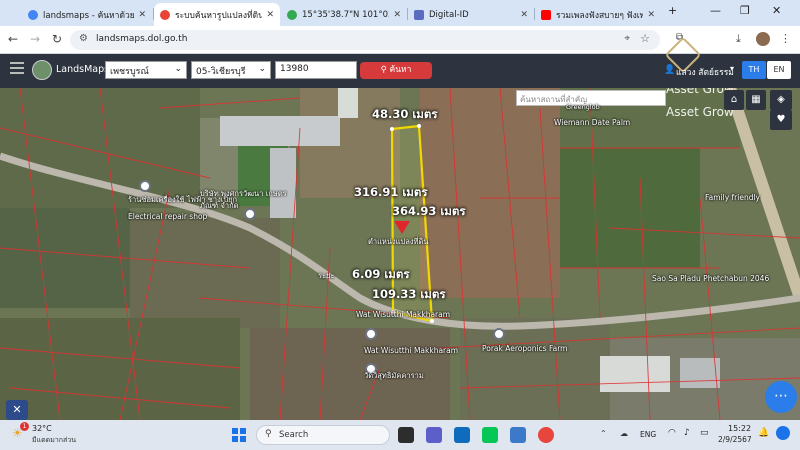  Describe the element at coordinates (732, 197) in the screenshot. I see `poi-label: Family friendly` at that location.